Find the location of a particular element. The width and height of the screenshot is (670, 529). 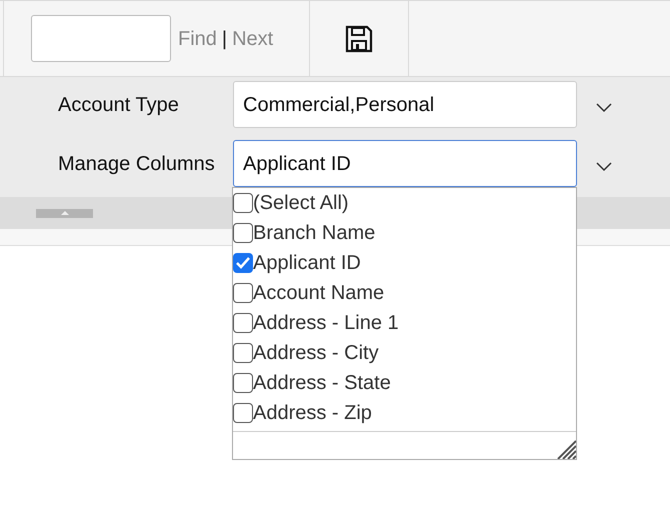

search-field is located at coordinates (101, 38).